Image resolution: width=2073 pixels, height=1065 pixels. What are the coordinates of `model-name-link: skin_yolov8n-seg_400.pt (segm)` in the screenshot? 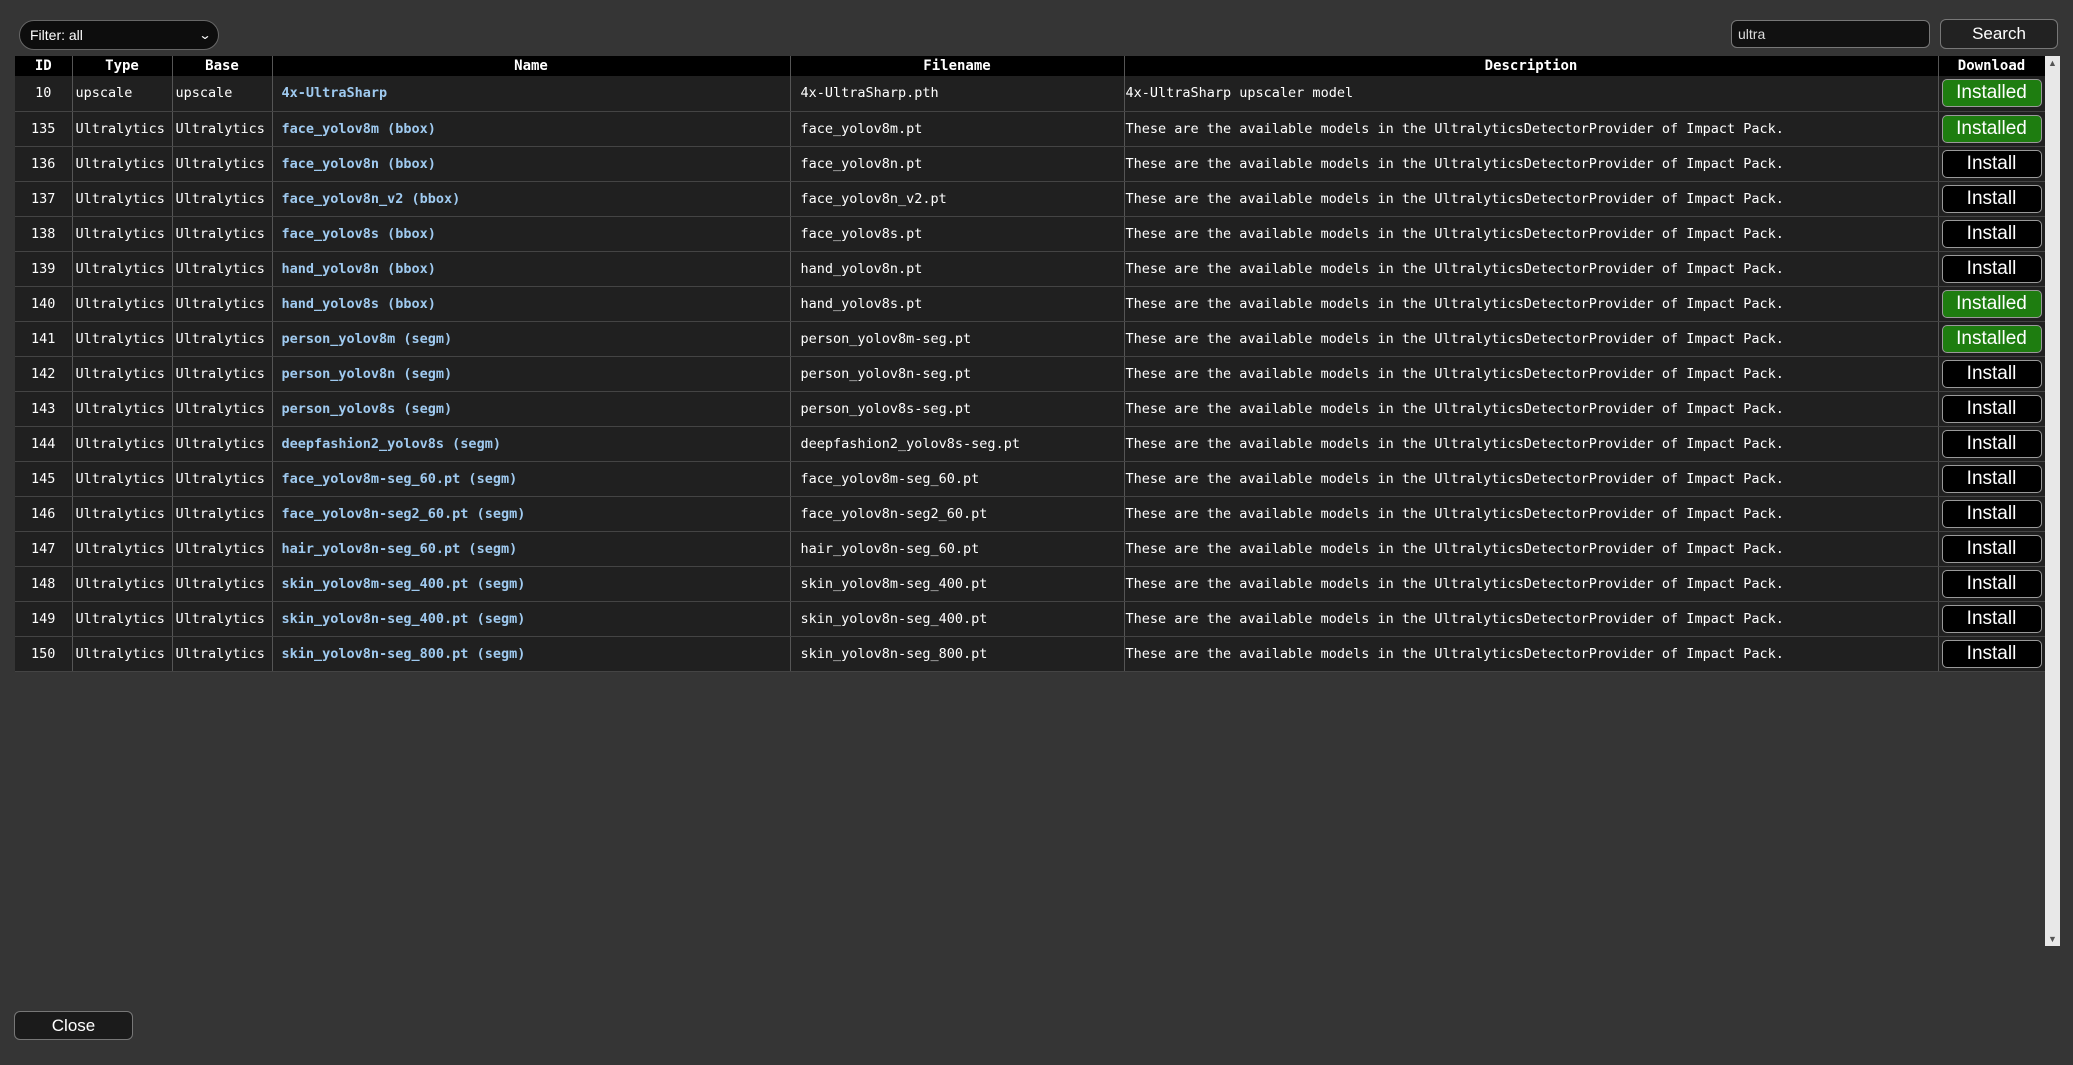 It's located at (401, 619).